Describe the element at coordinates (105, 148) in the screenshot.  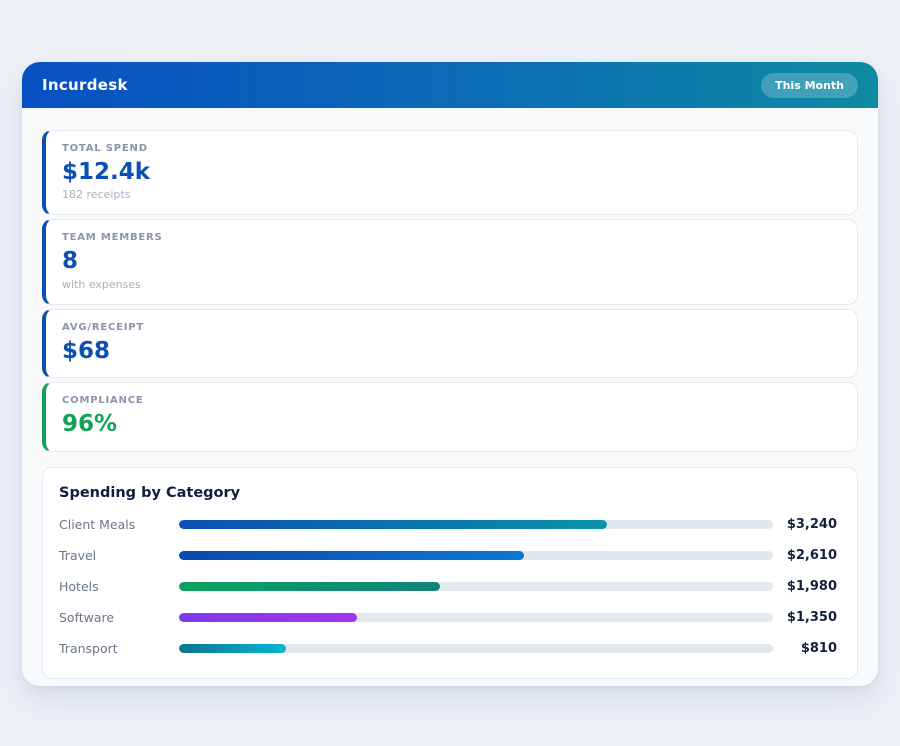
I see `stat-label: TOTAL SPEND` at that location.